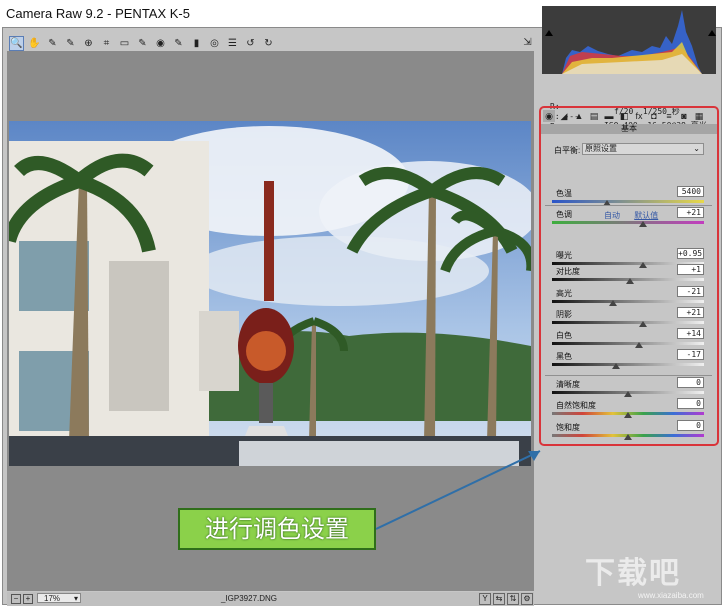  Describe the element at coordinates (628, 203) in the screenshot. I see `temp-slider` at that location.